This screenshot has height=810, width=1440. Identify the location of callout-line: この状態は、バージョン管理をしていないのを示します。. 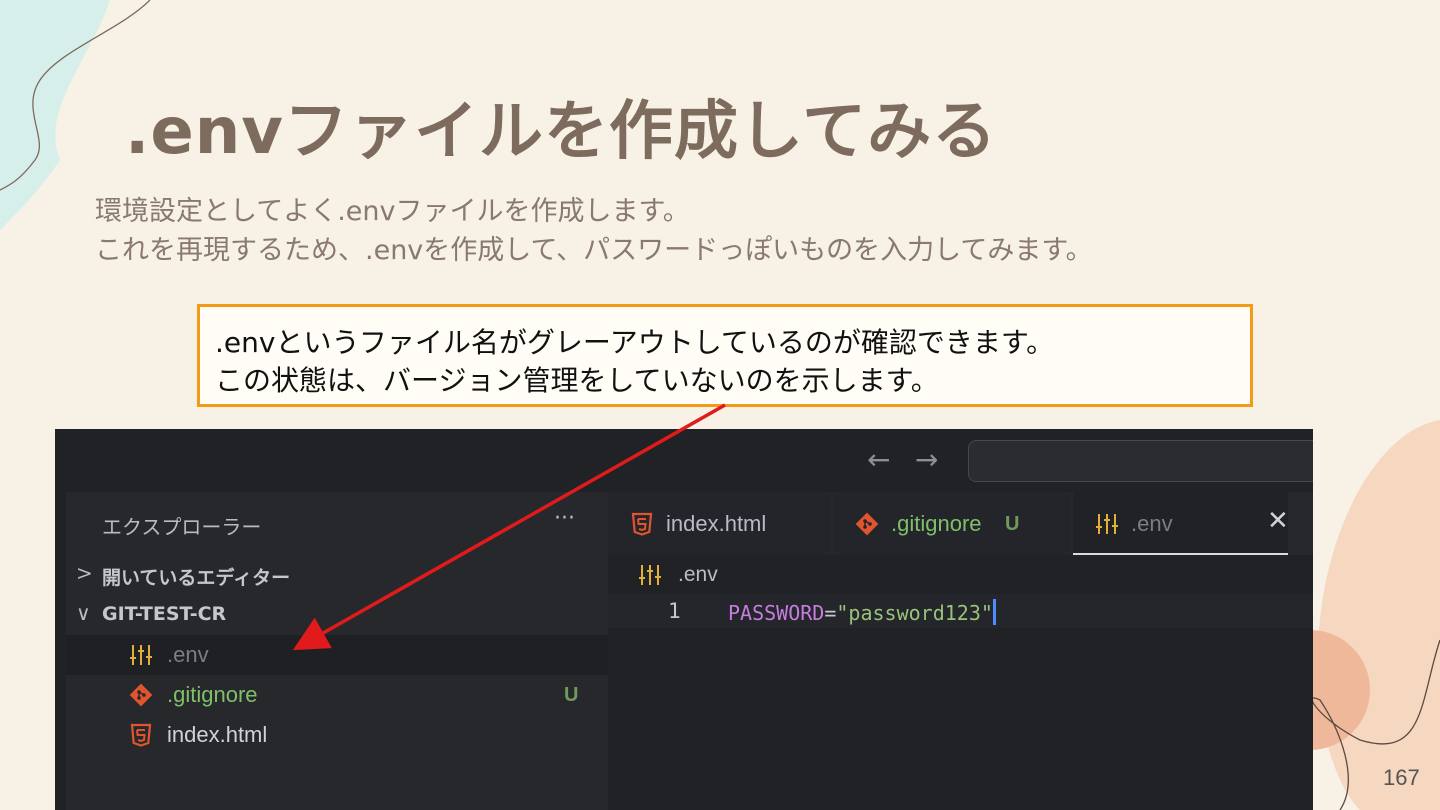
(577, 380).